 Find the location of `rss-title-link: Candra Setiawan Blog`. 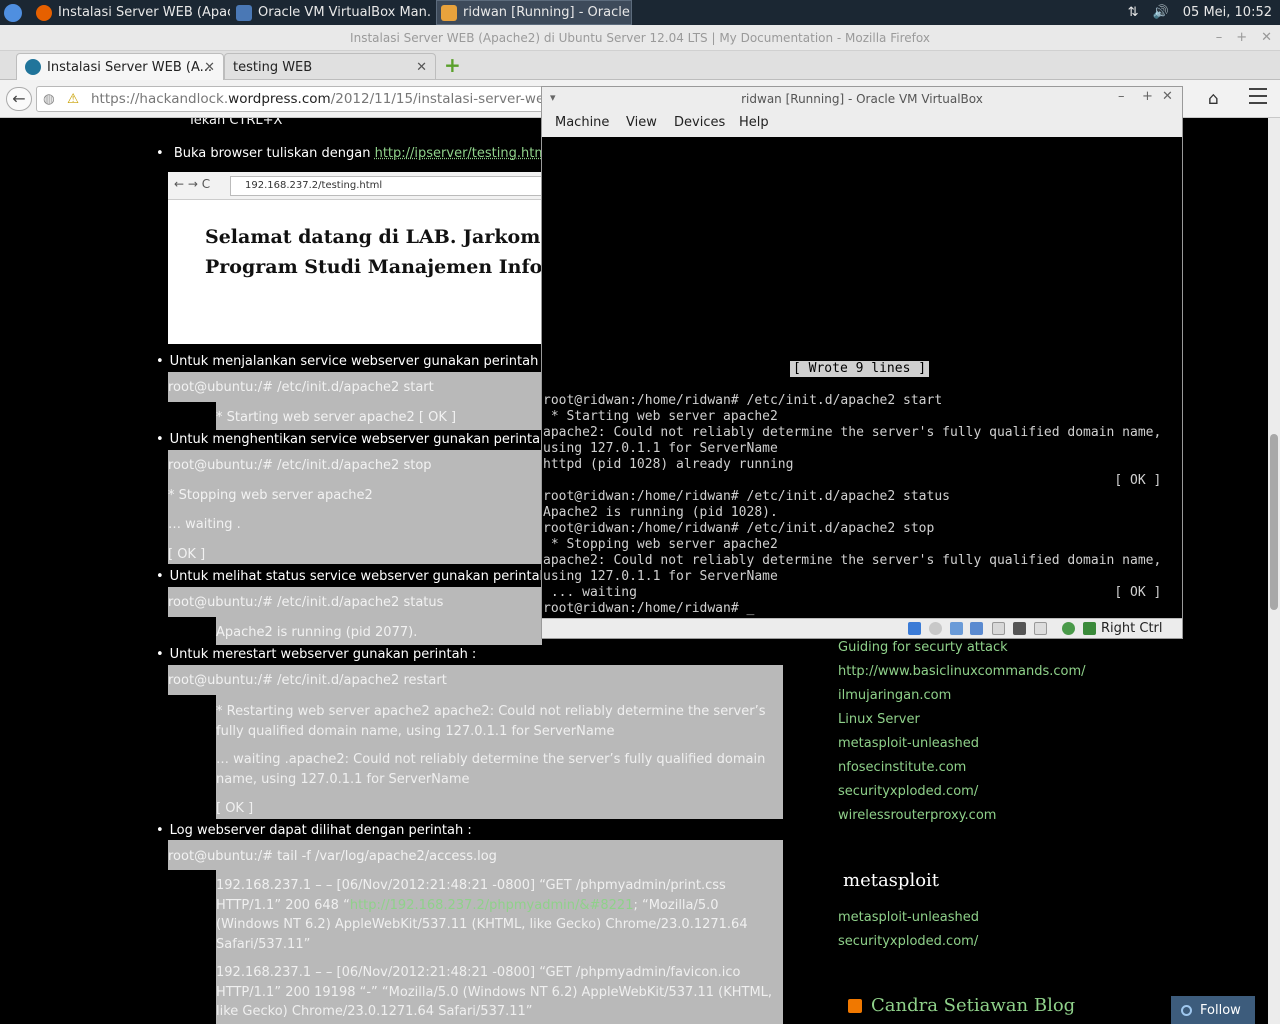

rss-title-link: Candra Setiawan Blog is located at coordinates (973, 1005).